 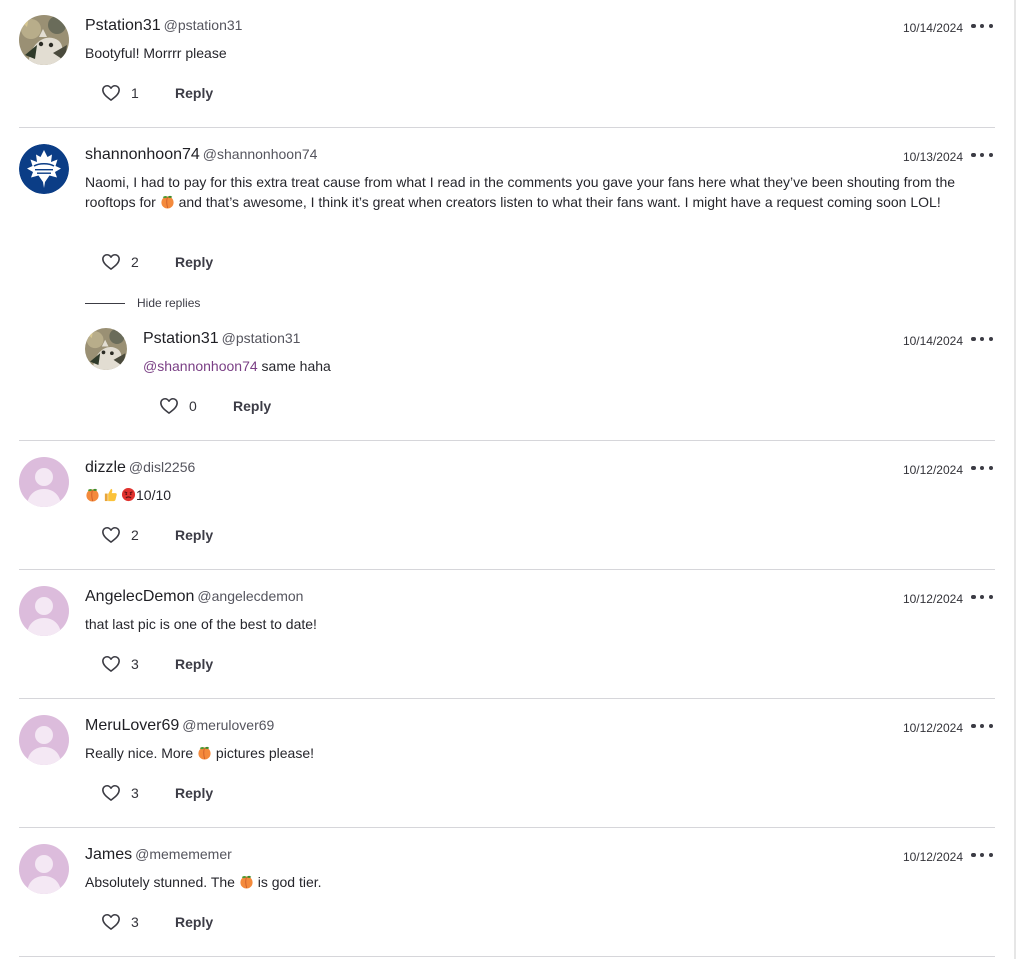 I want to click on comment-header: MeruLover69 @merulover69 10/12/2024, so click(x=540, y=728).